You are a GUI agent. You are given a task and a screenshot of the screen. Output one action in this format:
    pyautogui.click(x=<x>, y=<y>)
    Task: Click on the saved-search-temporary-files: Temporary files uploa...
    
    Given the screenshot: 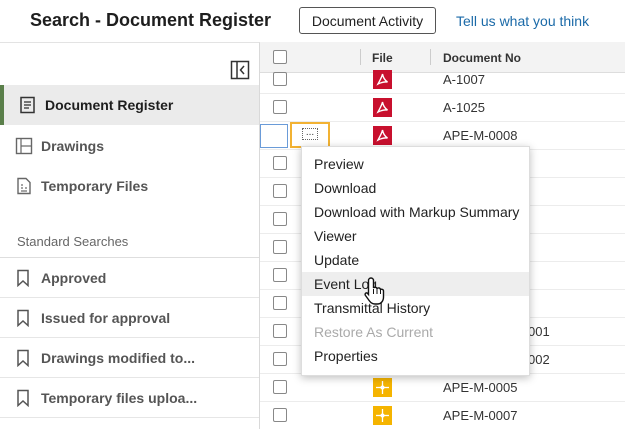 What is the action you would take?
    pyautogui.click(x=129, y=398)
    